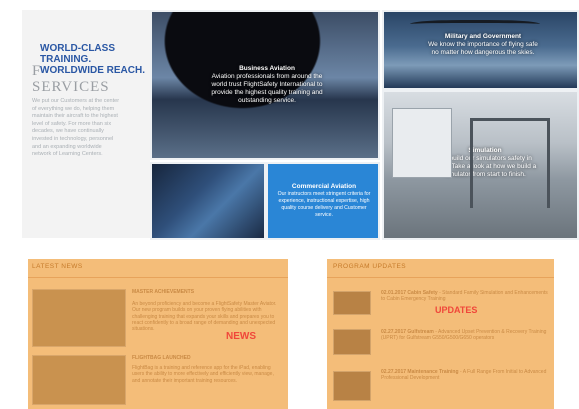 The height and width of the screenshot is (409, 579). What do you see at coordinates (241, 336) in the screenshot?
I see `news-overlay-label: NEWS` at bounding box center [241, 336].